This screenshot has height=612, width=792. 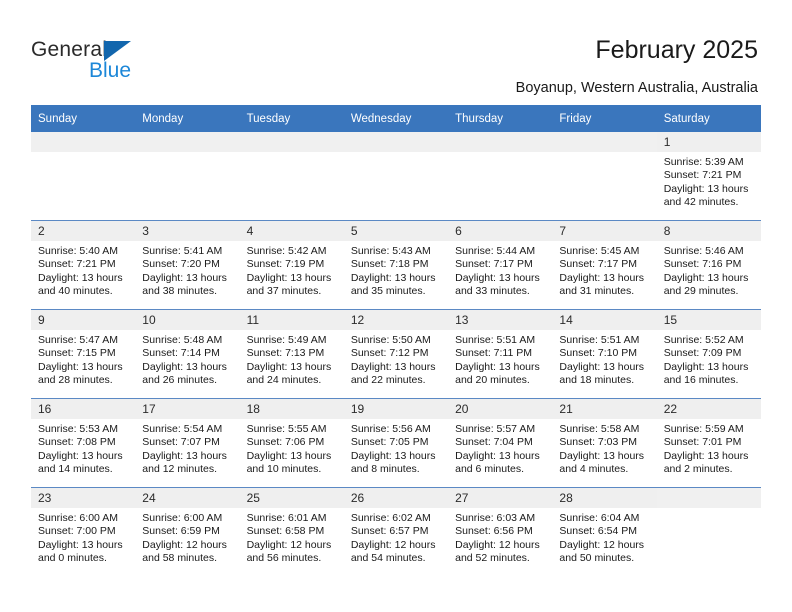 What do you see at coordinates (602, 544) in the screenshot?
I see `daylight-text-line1: Daylight: 12 hours` at bounding box center [602, 544].